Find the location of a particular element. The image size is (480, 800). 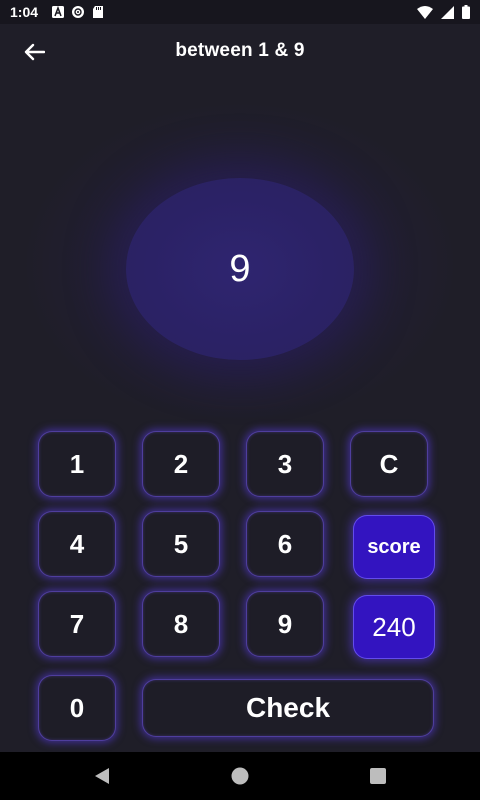

key-2: 2 is located at coordinates (181, 464).